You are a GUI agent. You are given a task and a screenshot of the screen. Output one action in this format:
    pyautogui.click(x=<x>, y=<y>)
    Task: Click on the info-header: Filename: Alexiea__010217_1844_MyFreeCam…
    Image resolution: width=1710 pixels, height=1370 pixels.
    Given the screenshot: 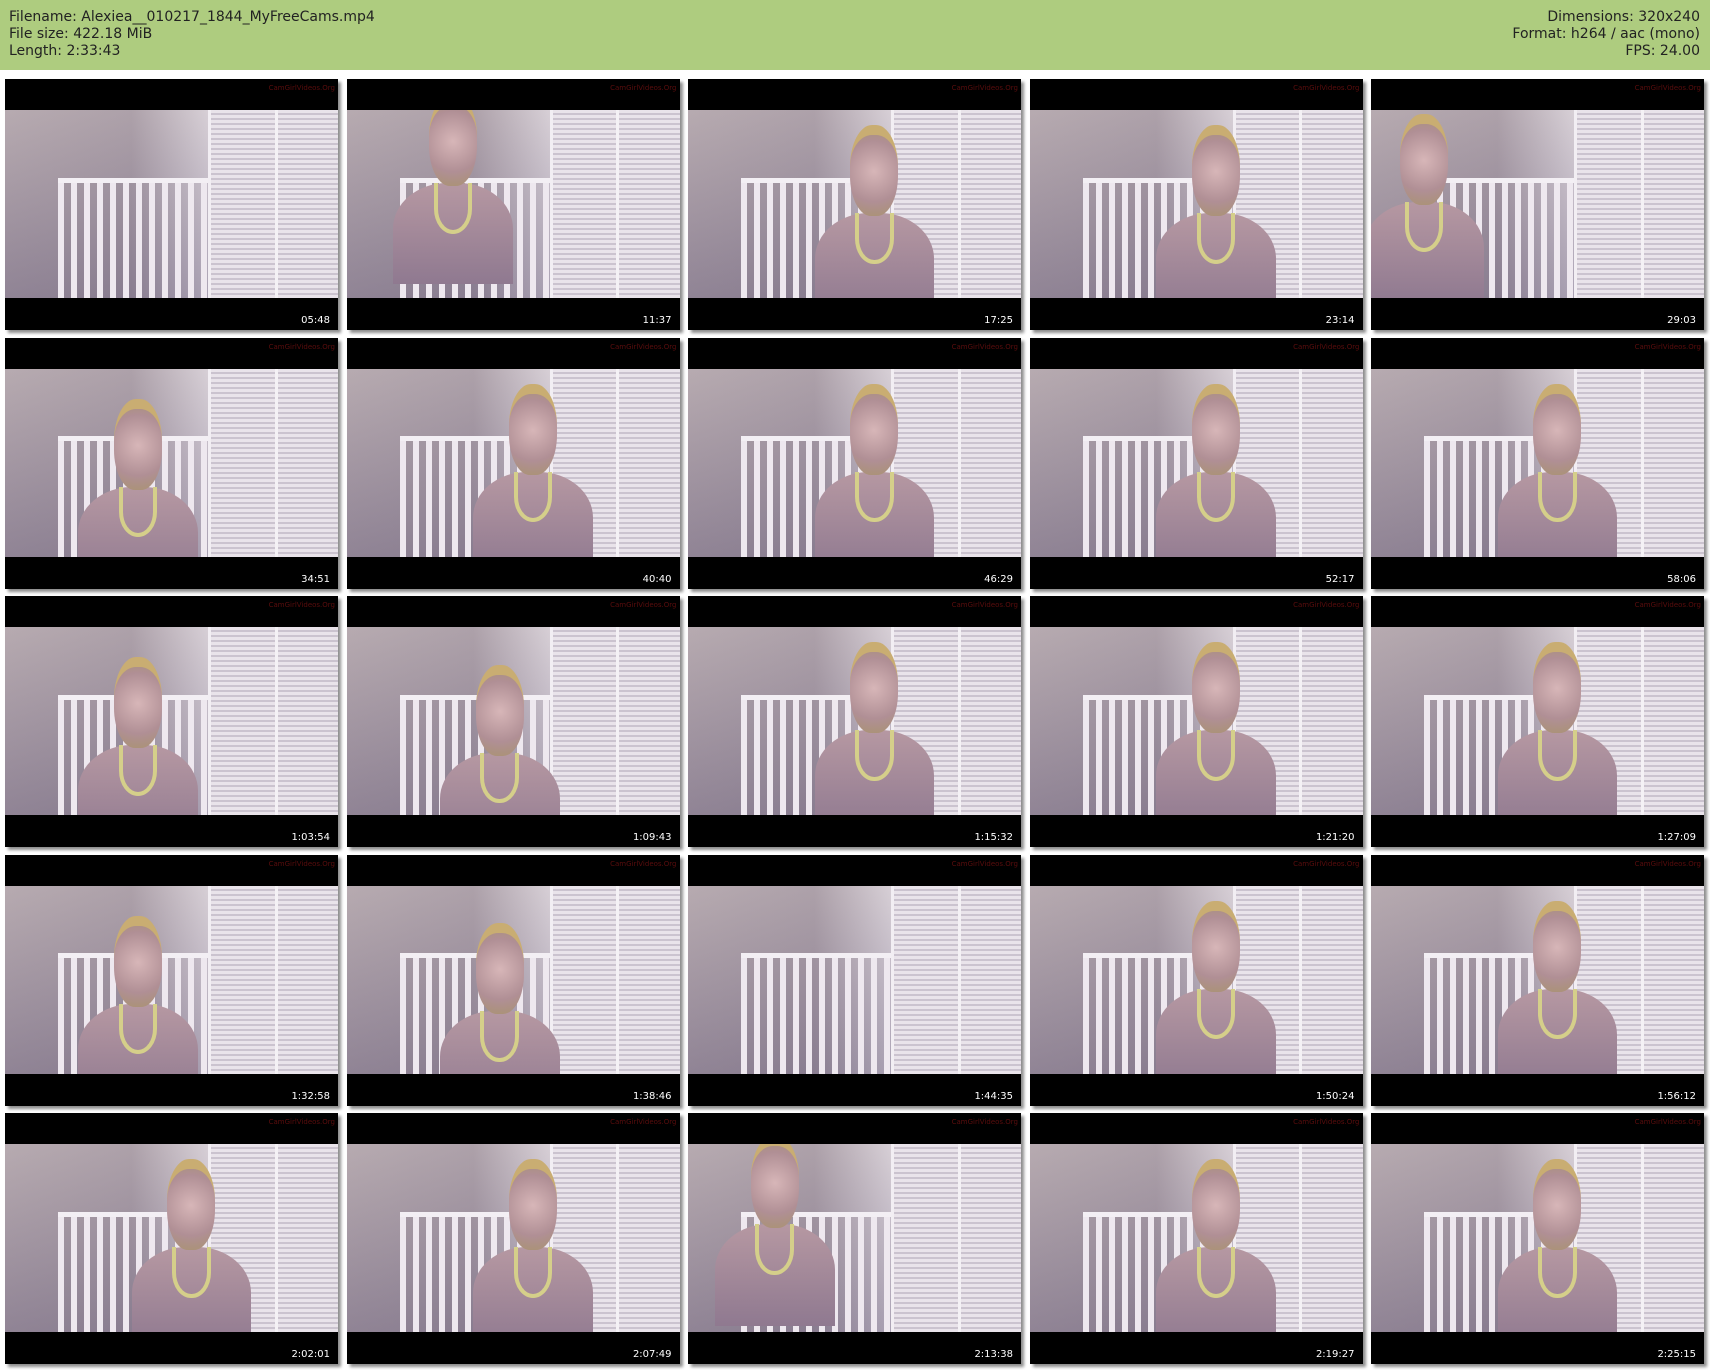 What is the action you would take?
    pyautogui.click(x=855, y=35)
    